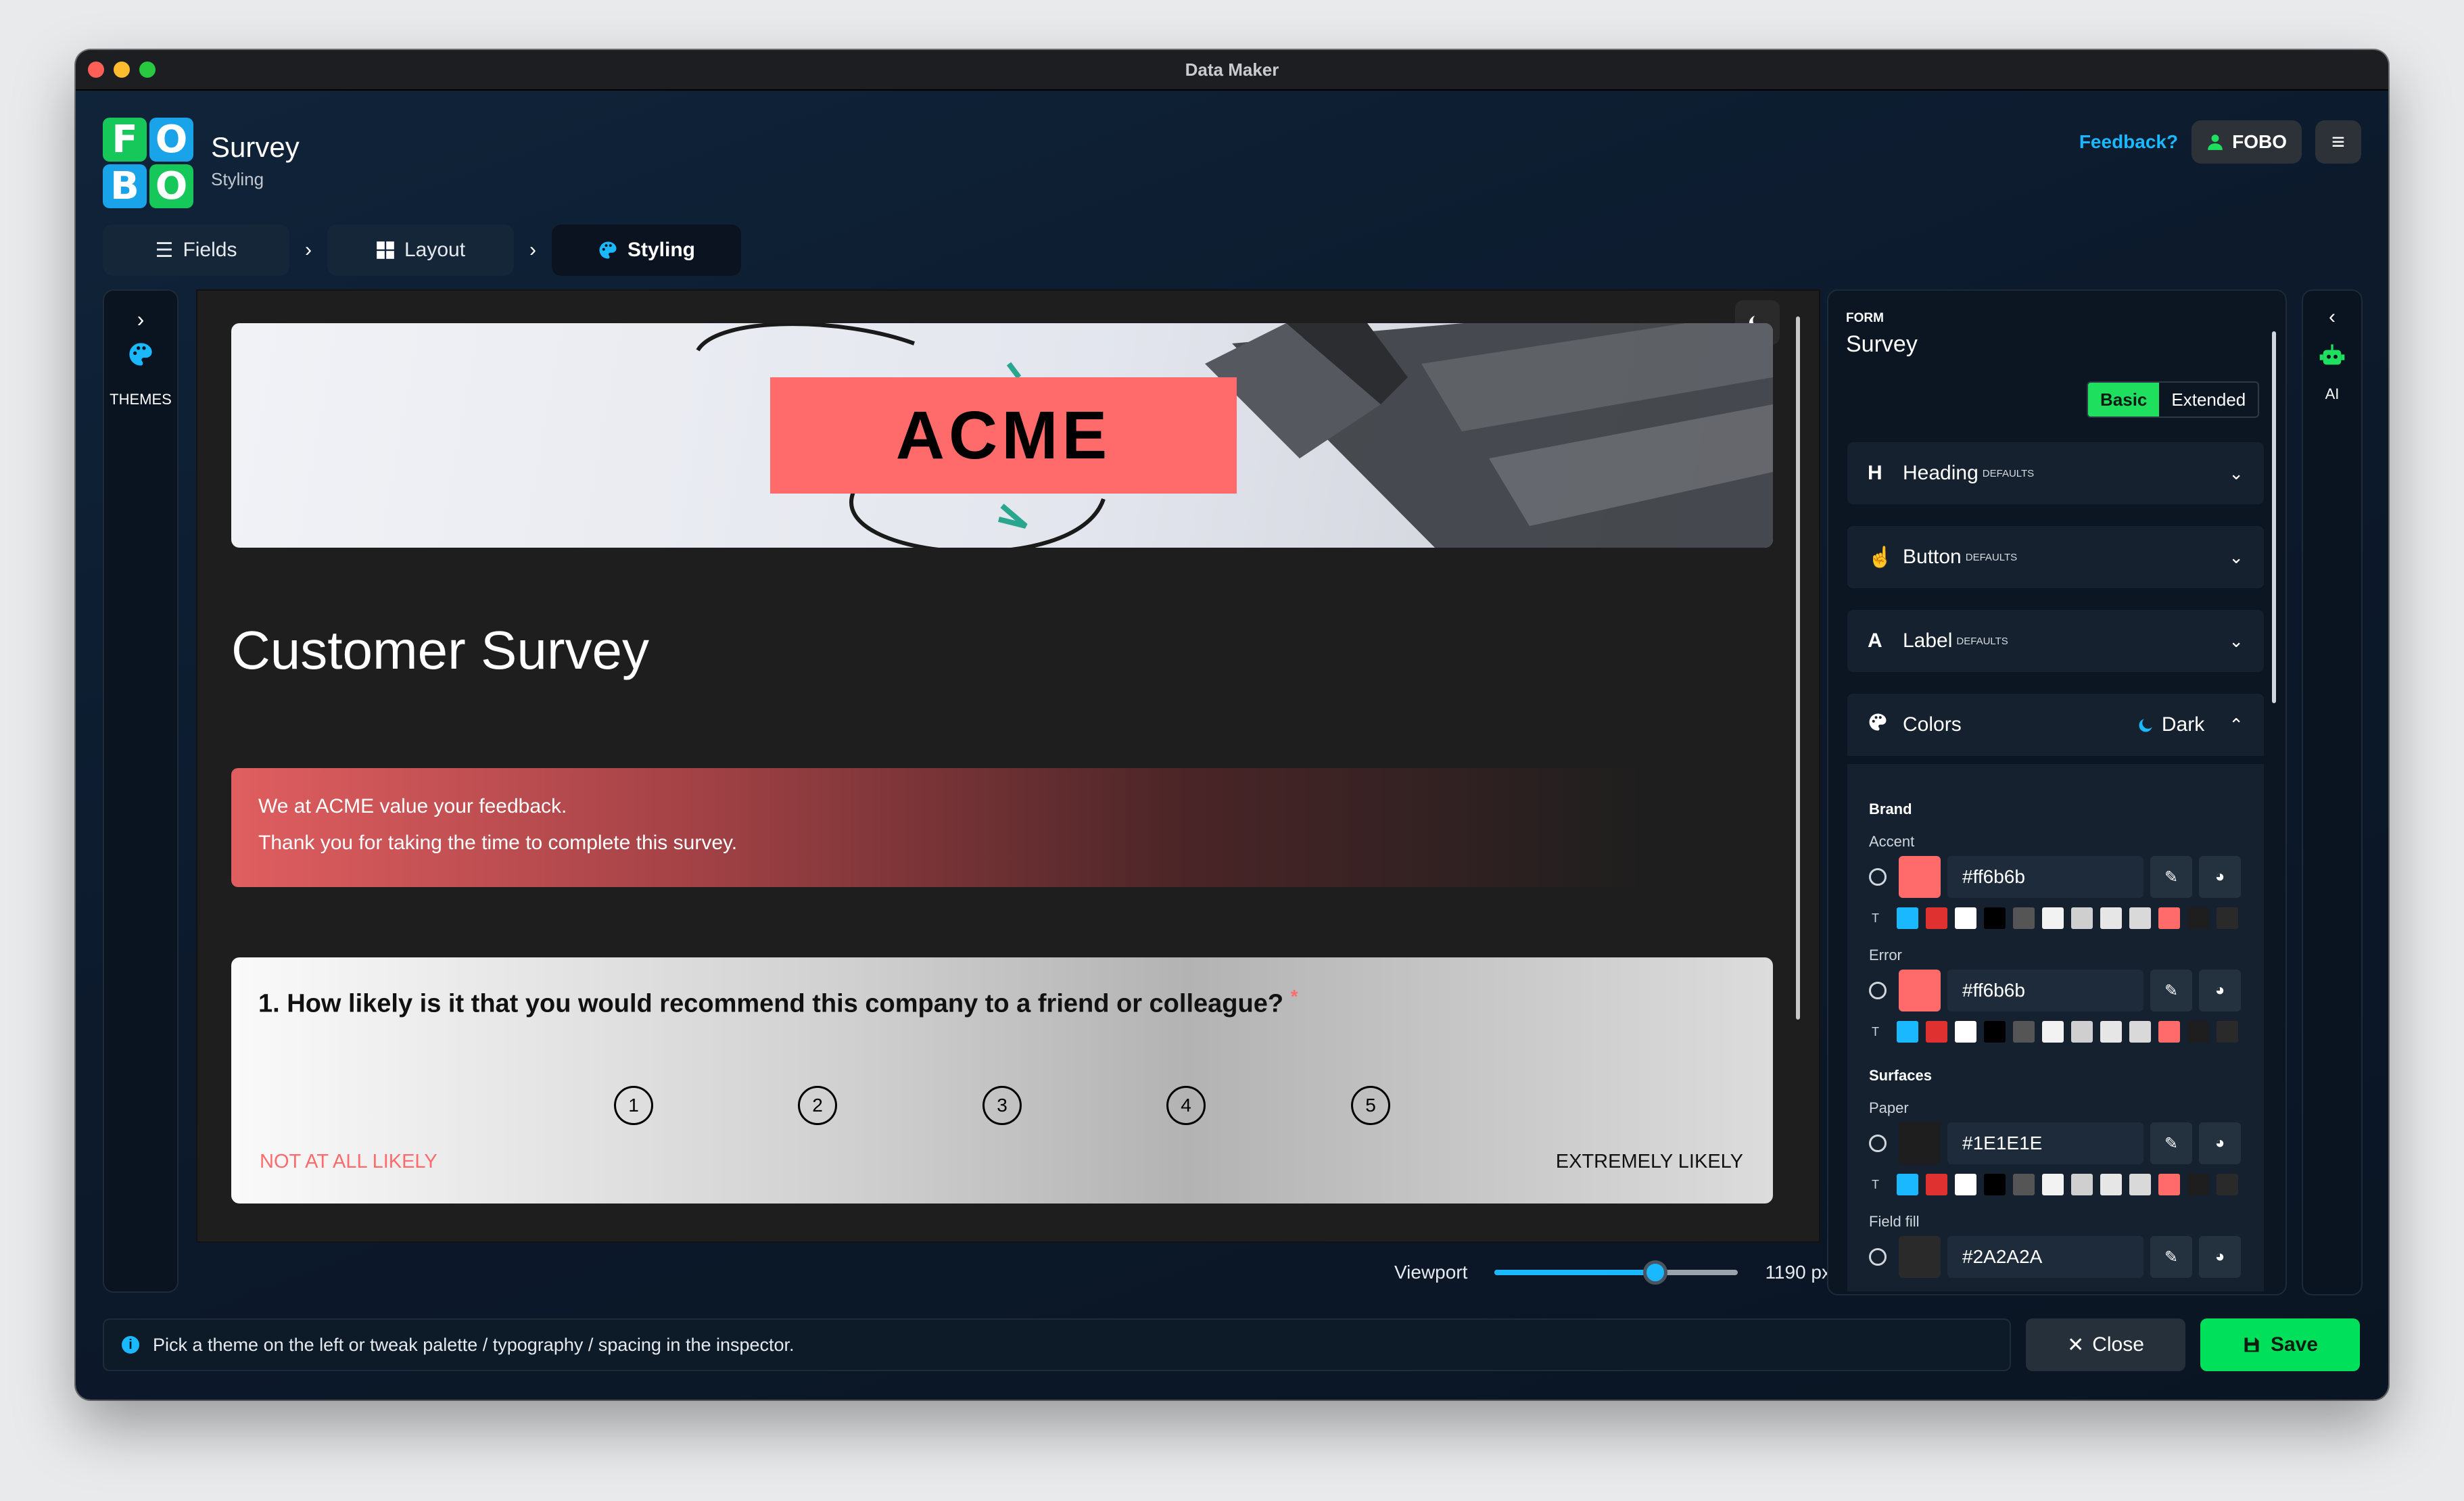 This screenshot has width=2464, height=1501. What do you see at coordinates (2045, 877) in the screenshot?
I see `accent-hex-input: #ff6b6b` at bounding box center [2045, 877].